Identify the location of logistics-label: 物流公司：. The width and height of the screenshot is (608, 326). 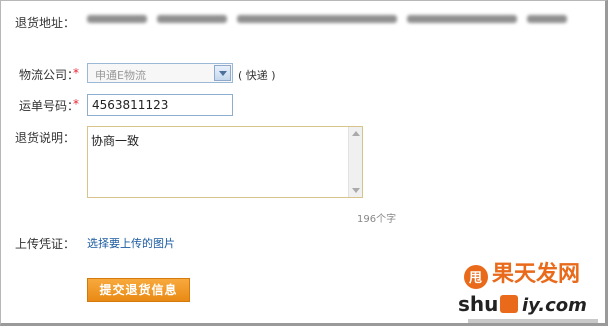
(49, 75).